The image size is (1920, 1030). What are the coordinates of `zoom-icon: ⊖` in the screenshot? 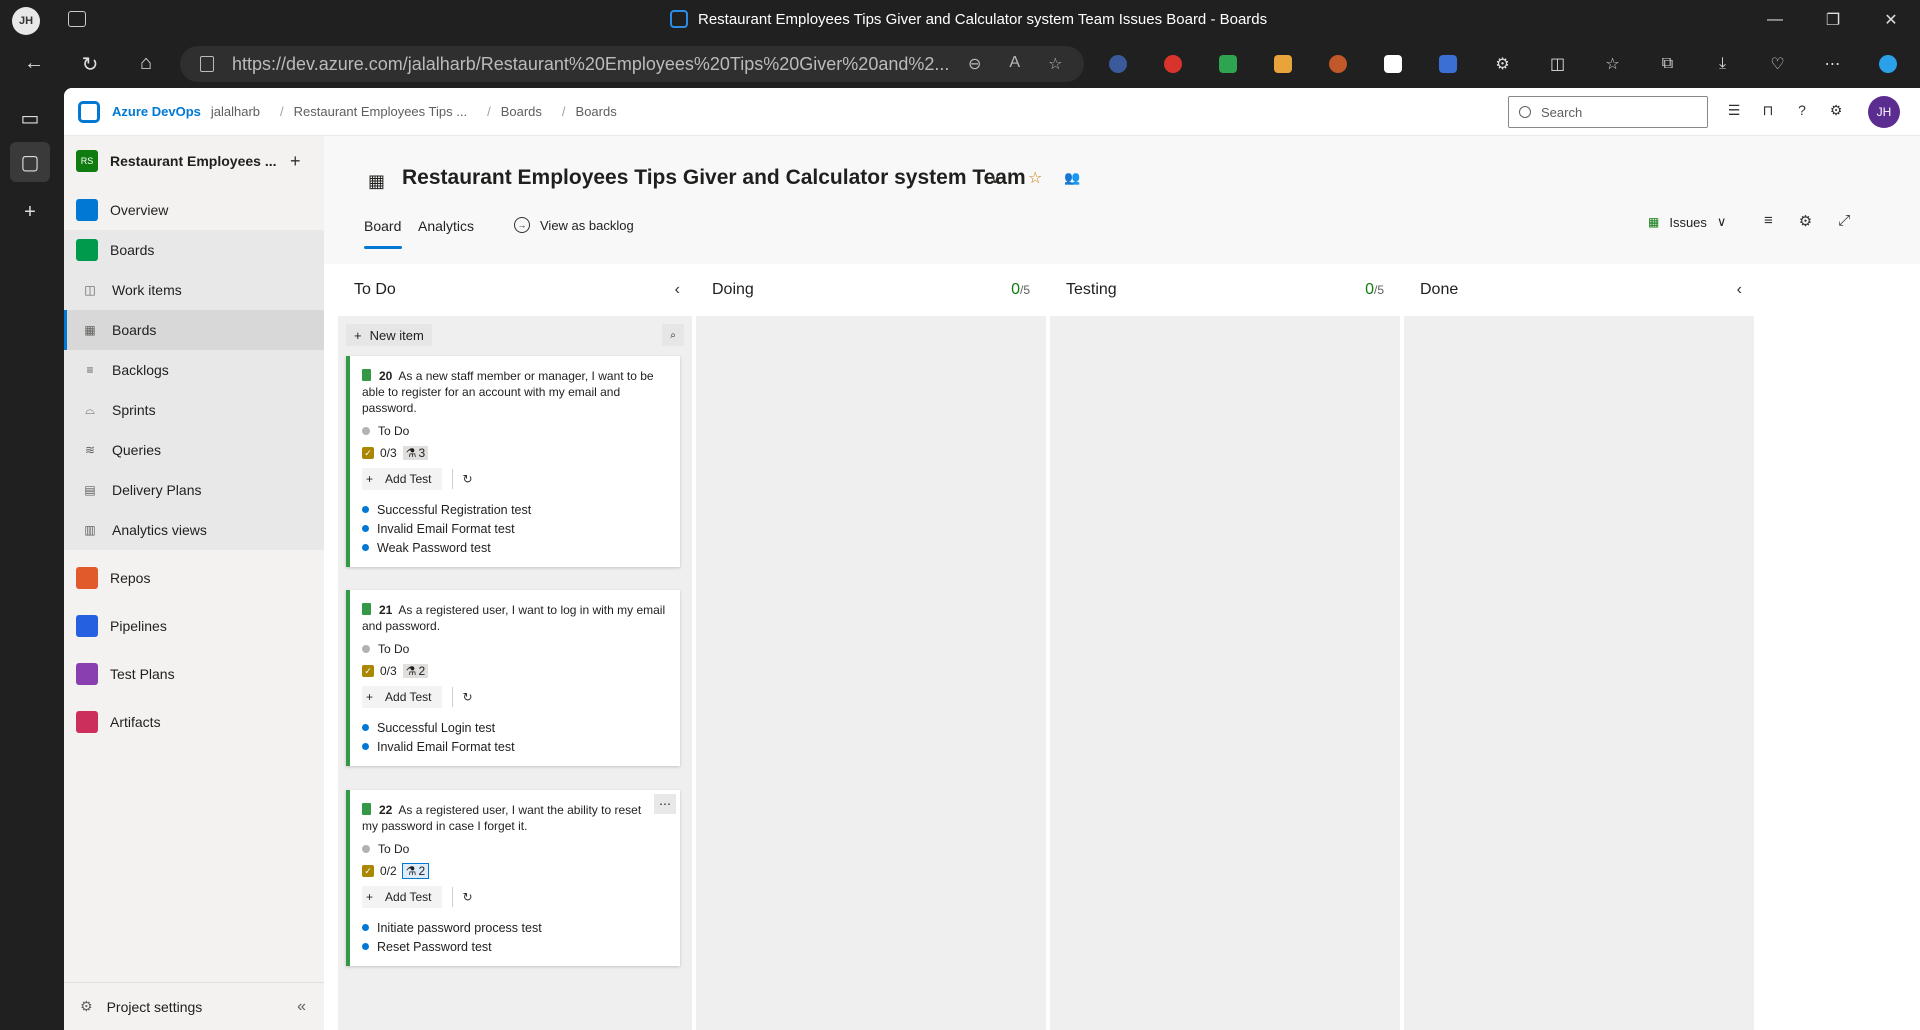 It's located at (974, 64).